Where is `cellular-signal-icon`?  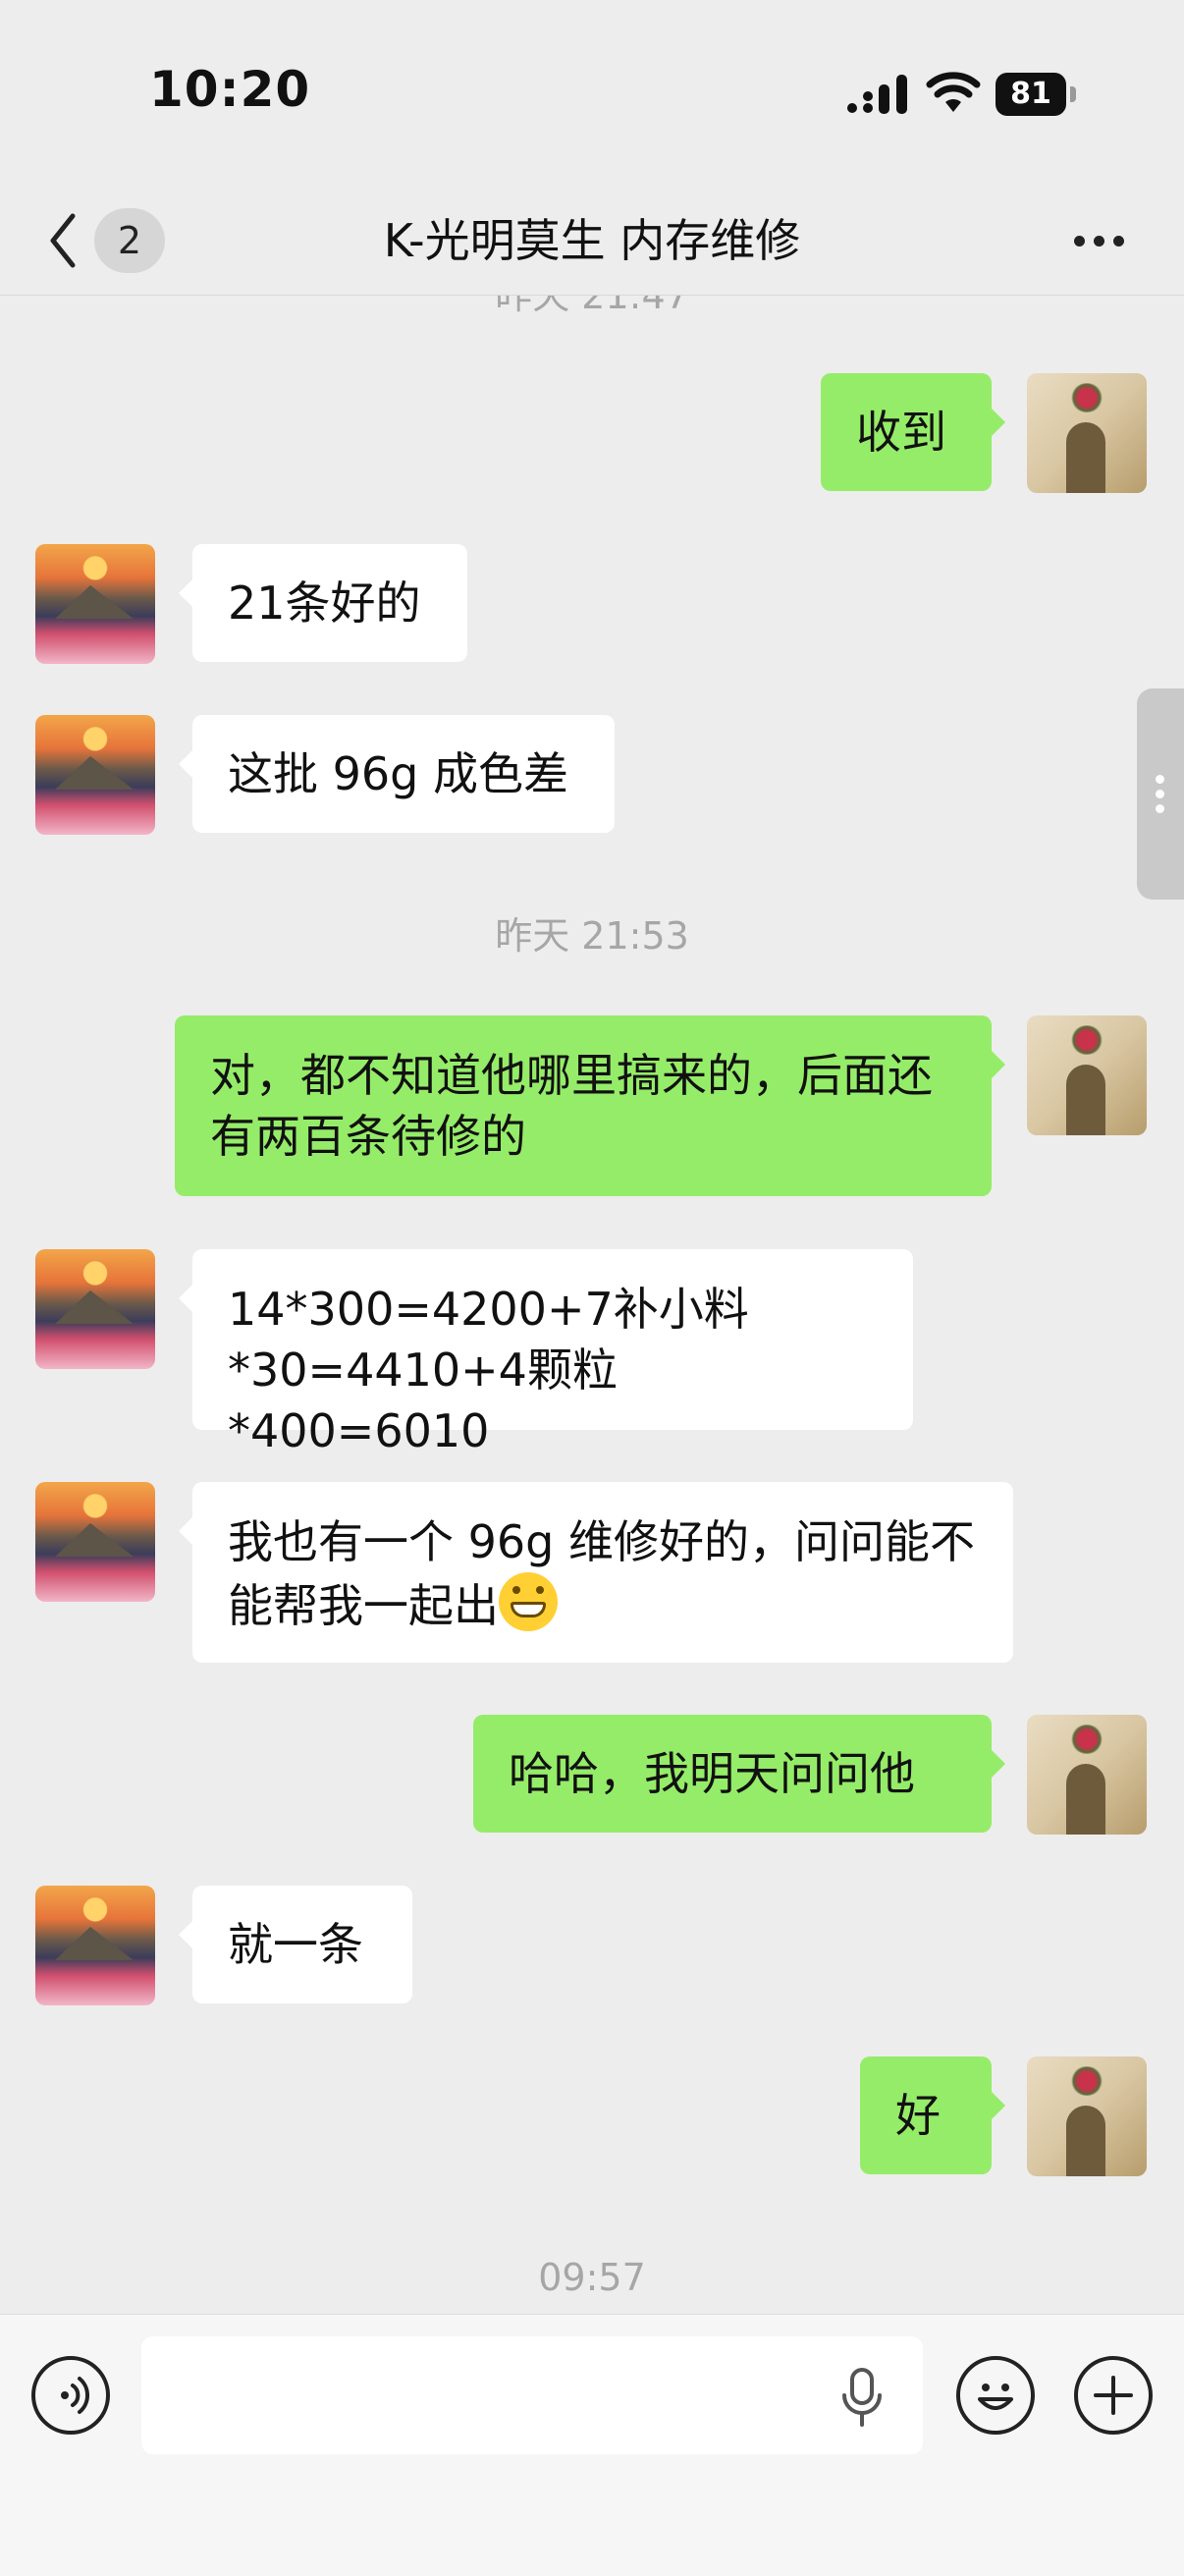
cellular-signal-icon is located at coordinates (877, 95).